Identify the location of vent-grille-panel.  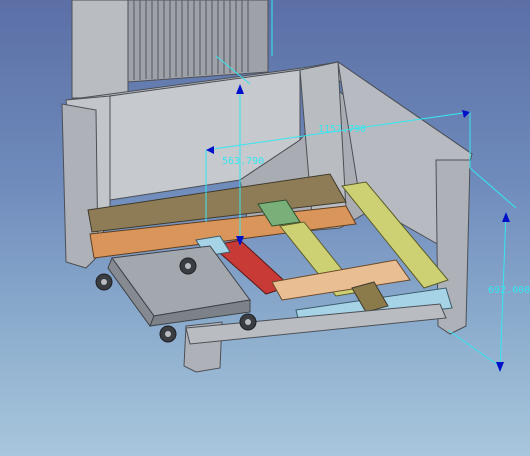
(198, 41).